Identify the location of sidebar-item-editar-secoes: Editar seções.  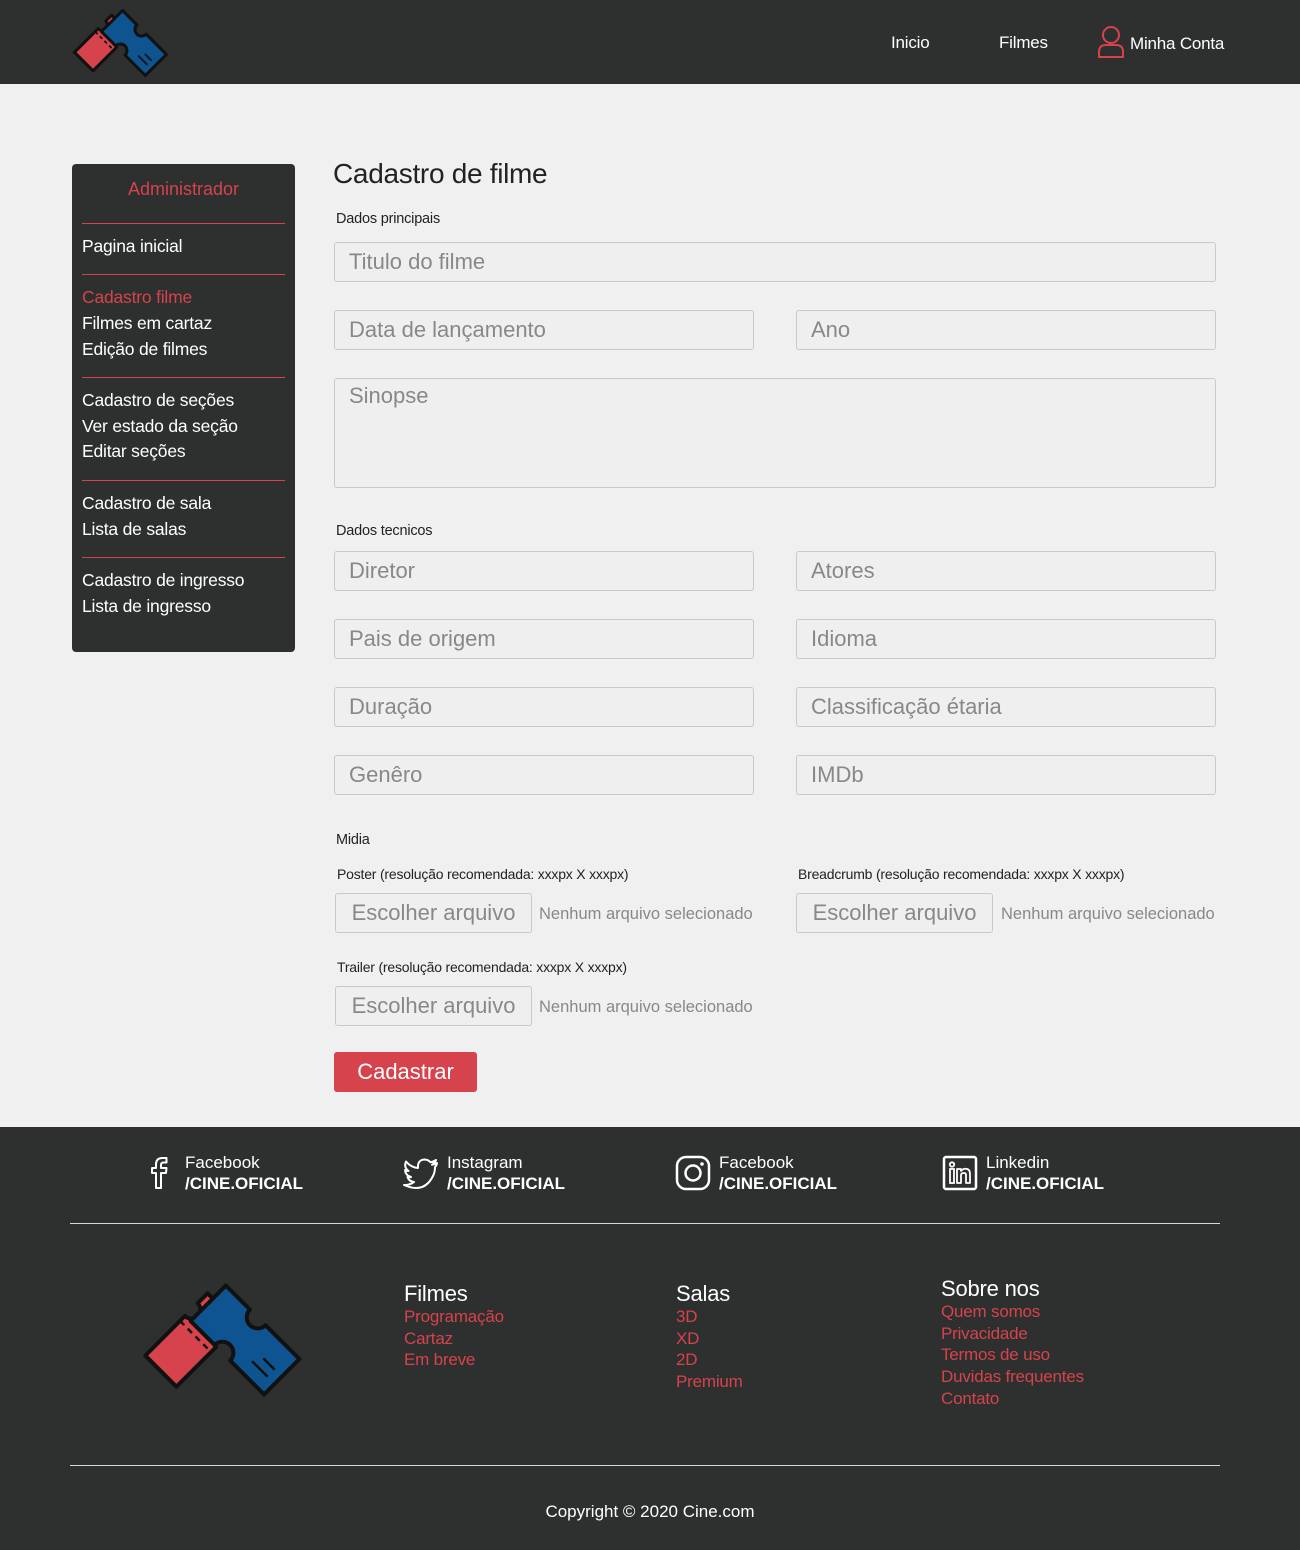
(134, 451).